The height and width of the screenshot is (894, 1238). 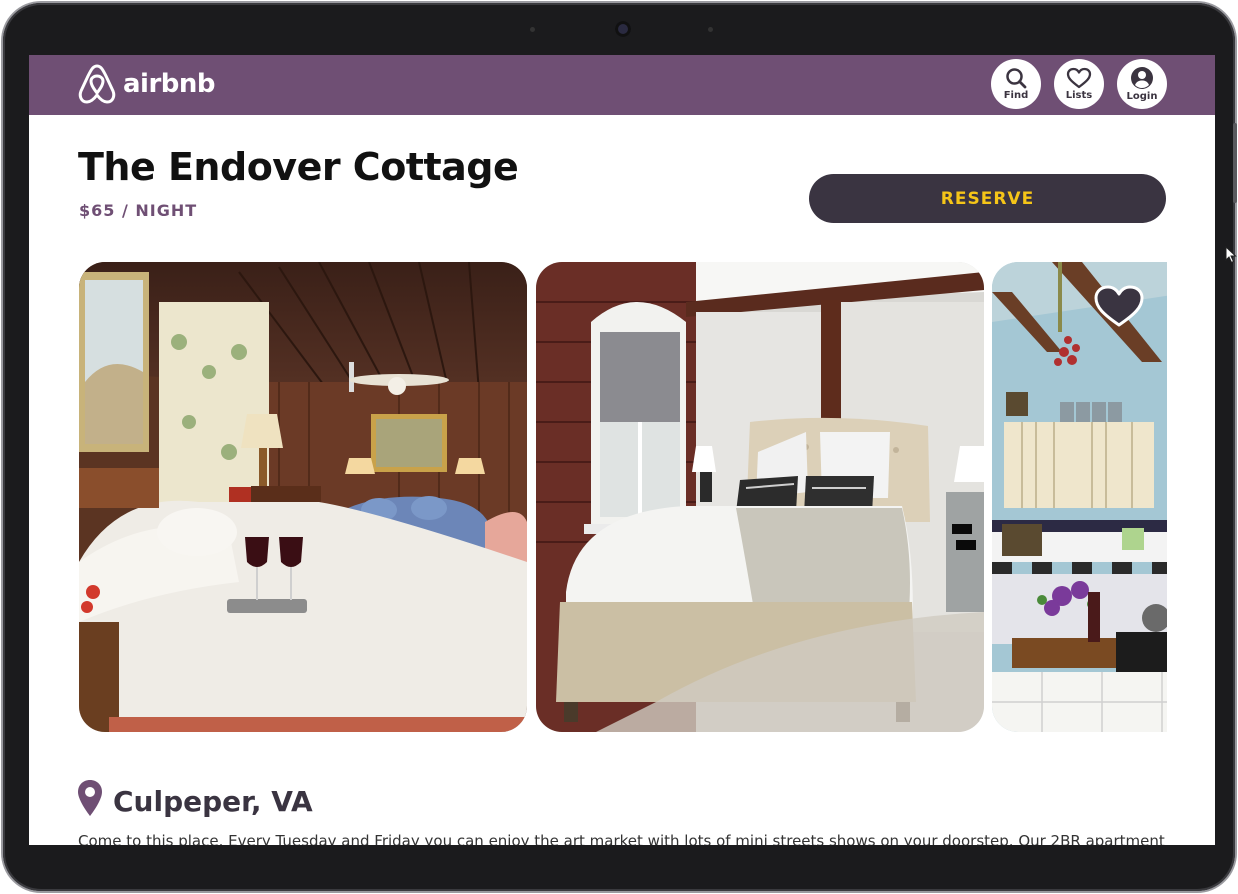 What do you see at coordinates (1016, 95) in the screenshot?
I see `find-label: Find` at bounding box center [1016, 95].